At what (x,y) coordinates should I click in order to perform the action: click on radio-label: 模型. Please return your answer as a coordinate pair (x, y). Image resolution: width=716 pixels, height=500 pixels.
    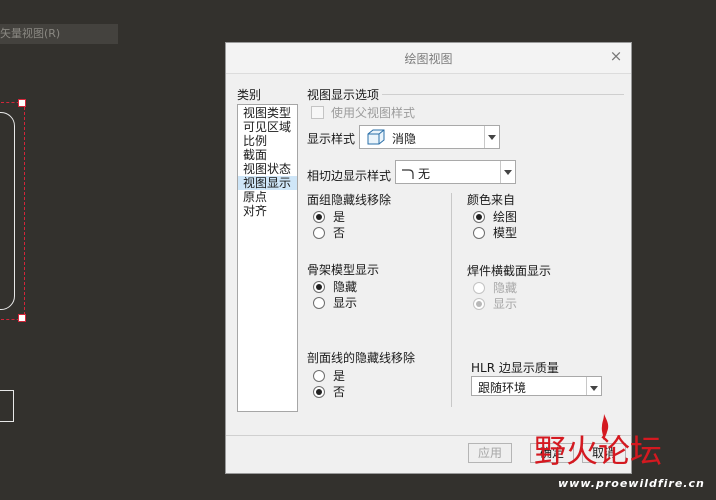
    Looking at the image, I should click on (505, 233).